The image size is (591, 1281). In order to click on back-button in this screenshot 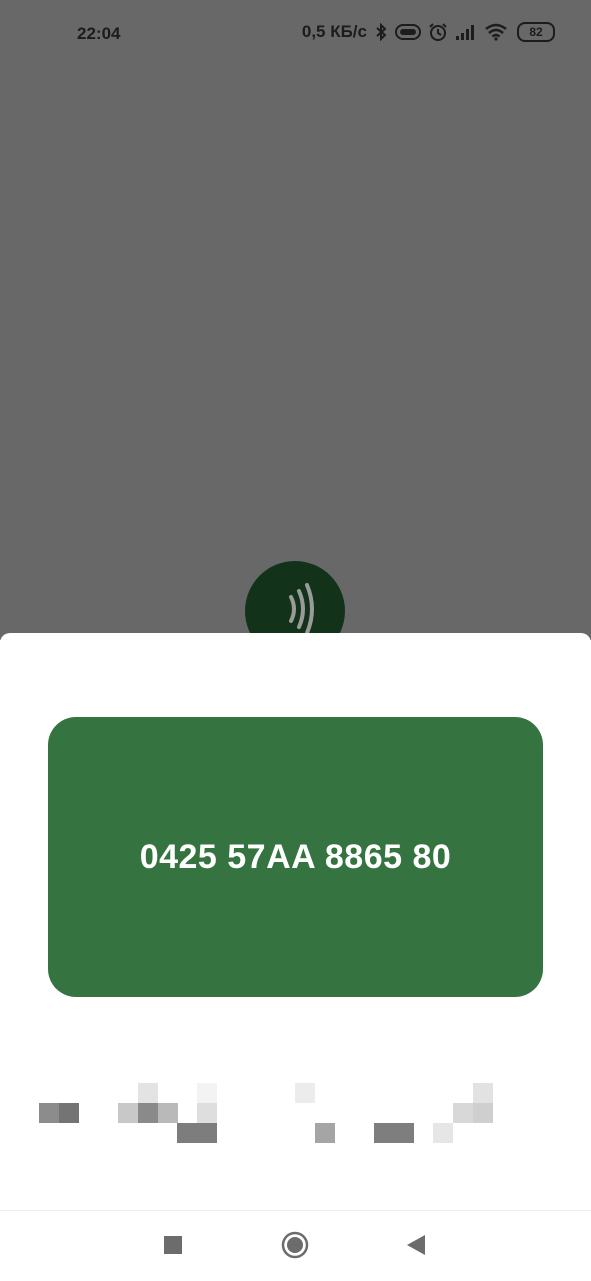, I will do `click(416, 1247)`.